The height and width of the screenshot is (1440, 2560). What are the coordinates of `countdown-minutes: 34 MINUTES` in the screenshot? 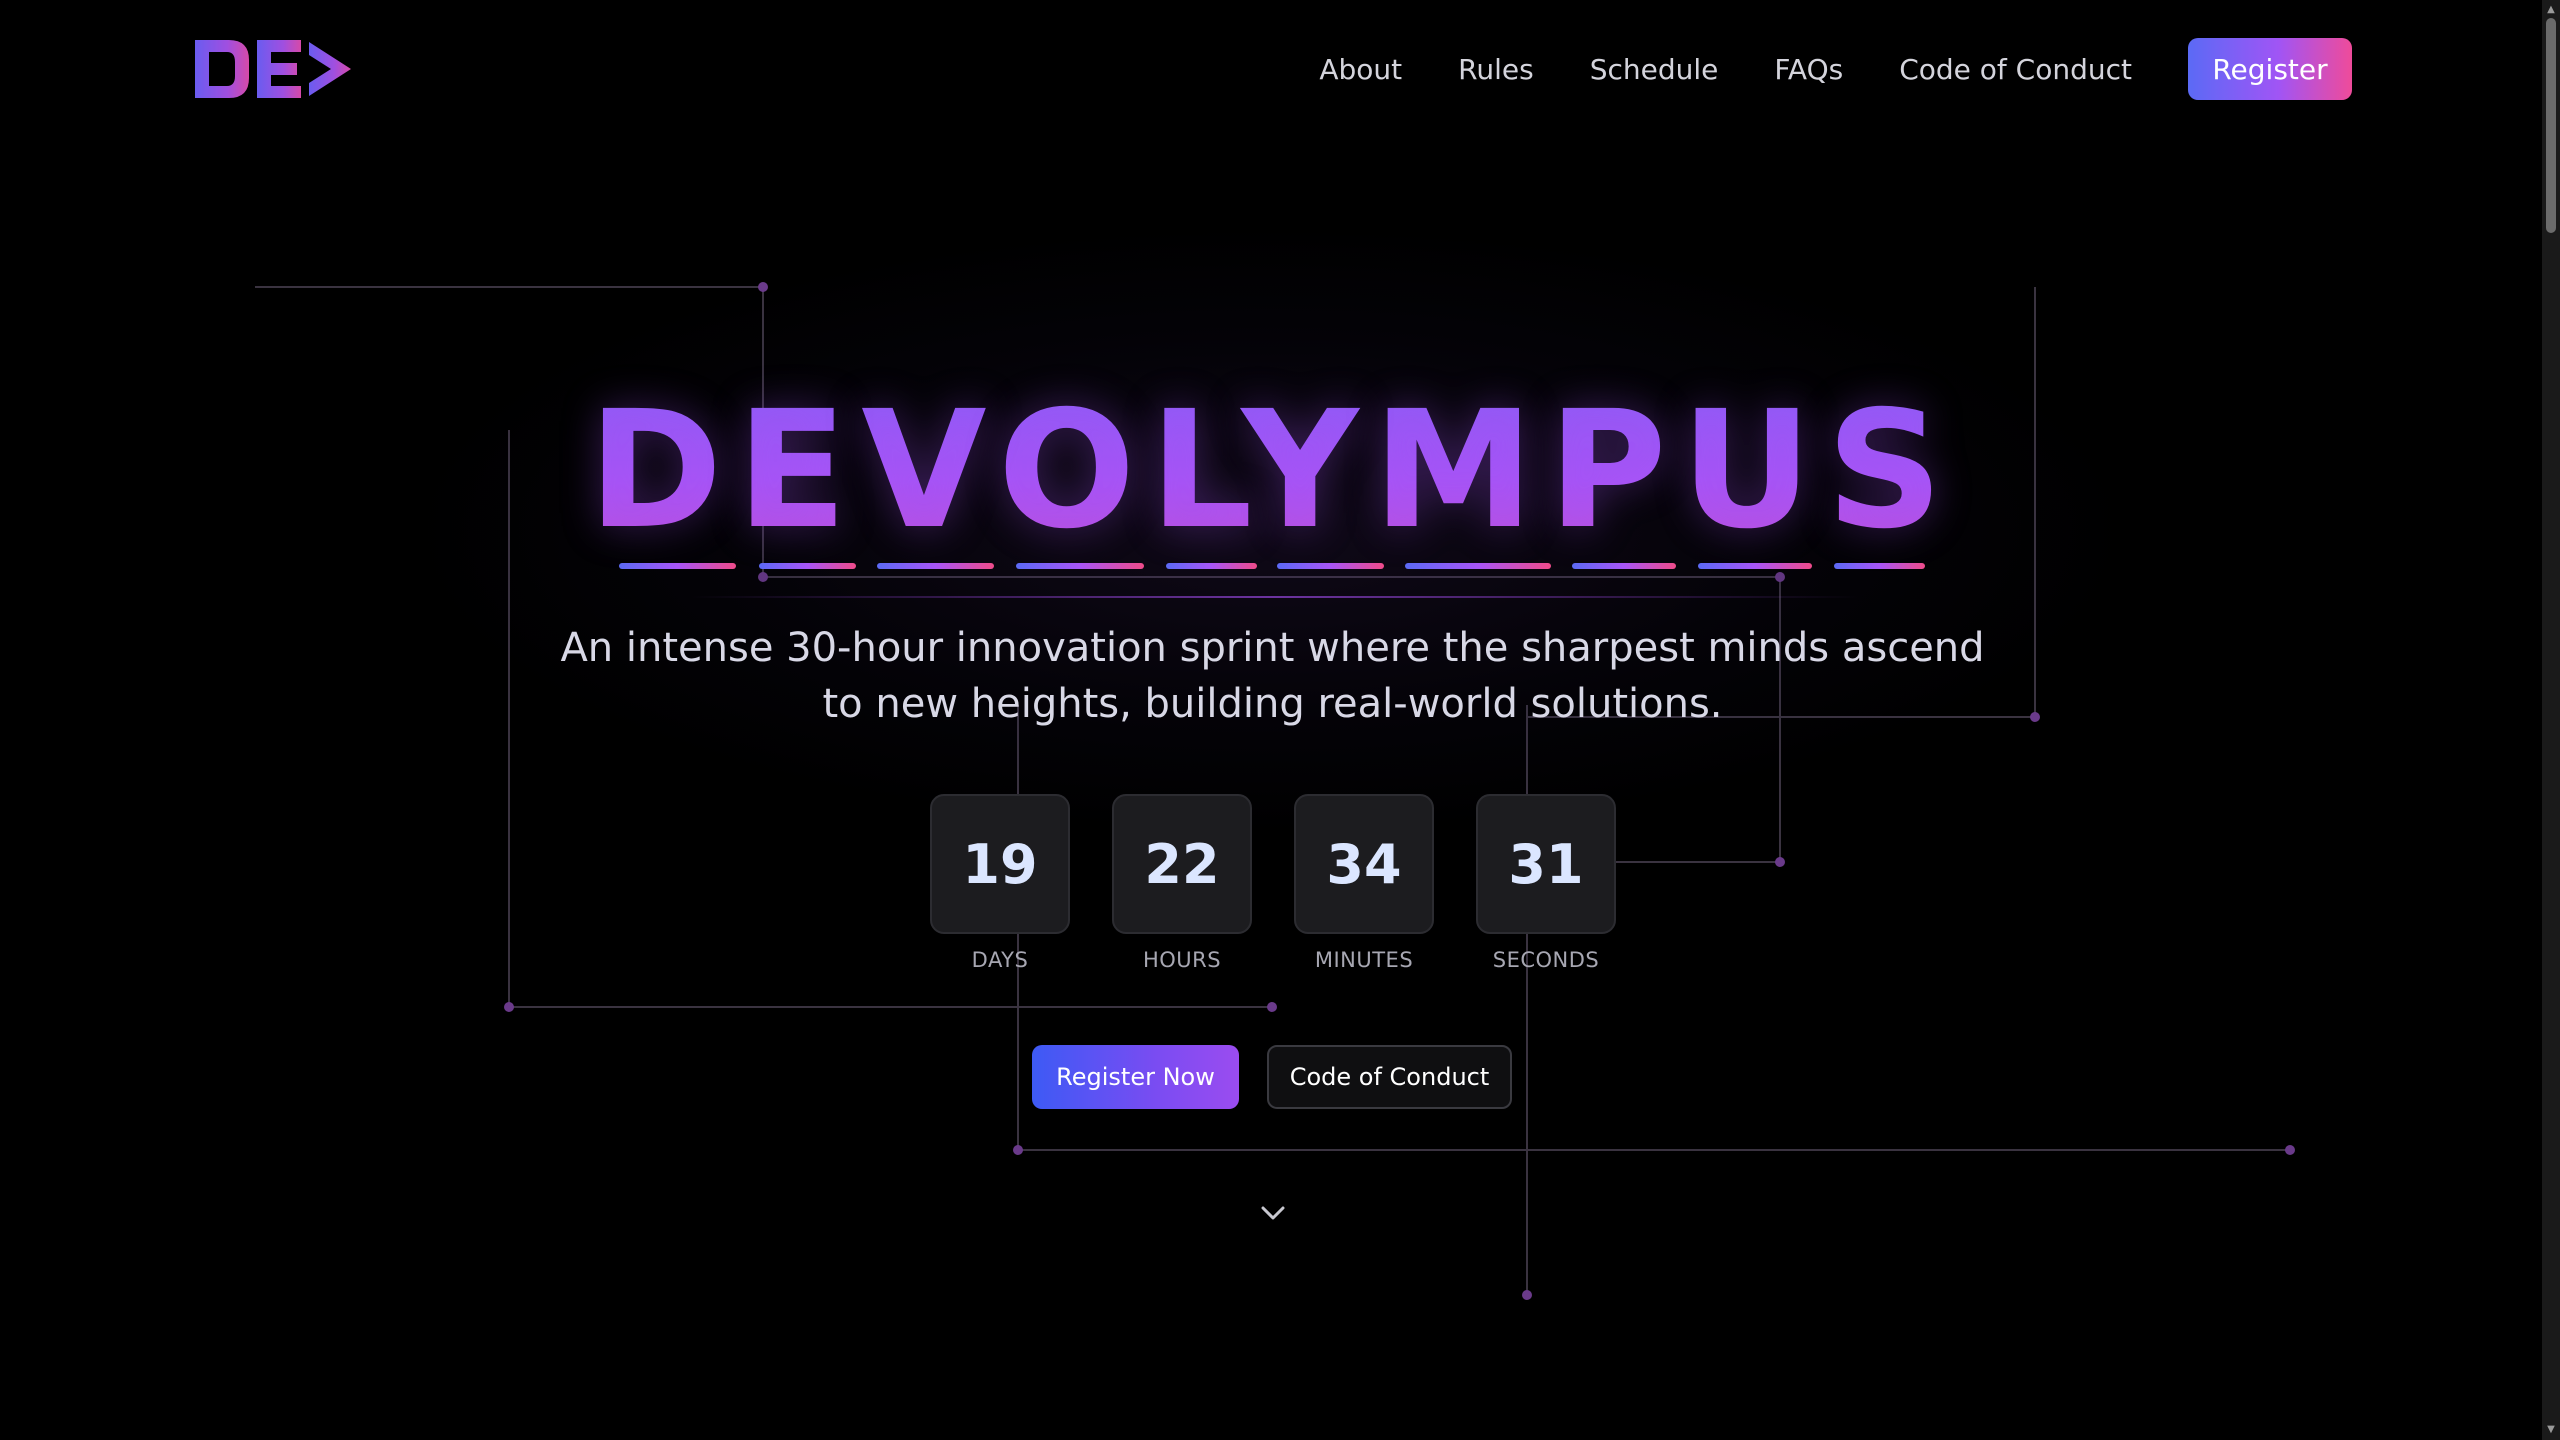 It's located at (1364, 883).